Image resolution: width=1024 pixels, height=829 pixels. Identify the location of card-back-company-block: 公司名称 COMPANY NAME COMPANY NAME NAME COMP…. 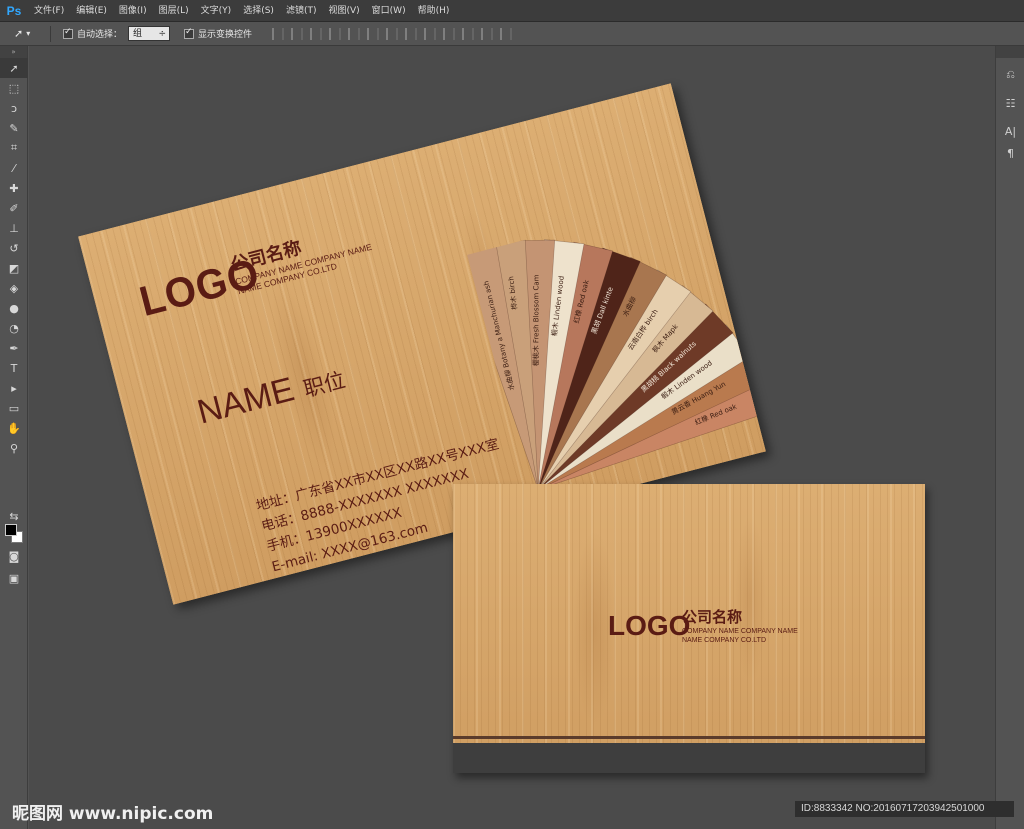
(740, 625).